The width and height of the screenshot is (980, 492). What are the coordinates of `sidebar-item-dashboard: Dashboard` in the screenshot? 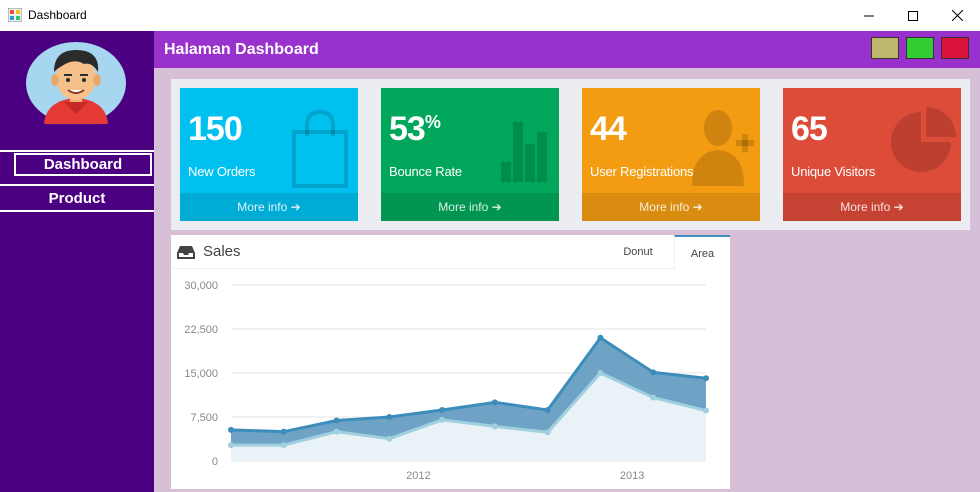 It's located at (77, 164).